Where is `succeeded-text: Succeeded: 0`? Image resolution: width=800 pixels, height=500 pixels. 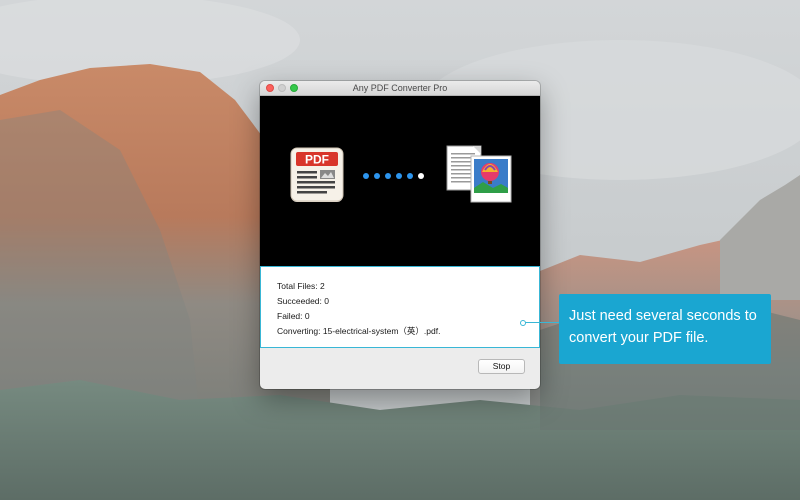
succeeded-text: Succeeded: 0 is located at coordinates (303, 301).